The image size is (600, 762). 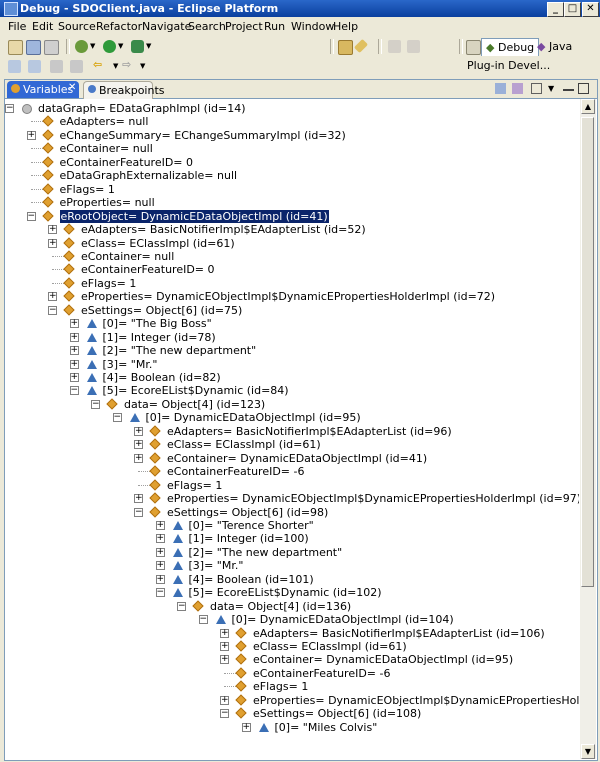 I want to click on collapse-all-icon, so click(x=536, y=88).